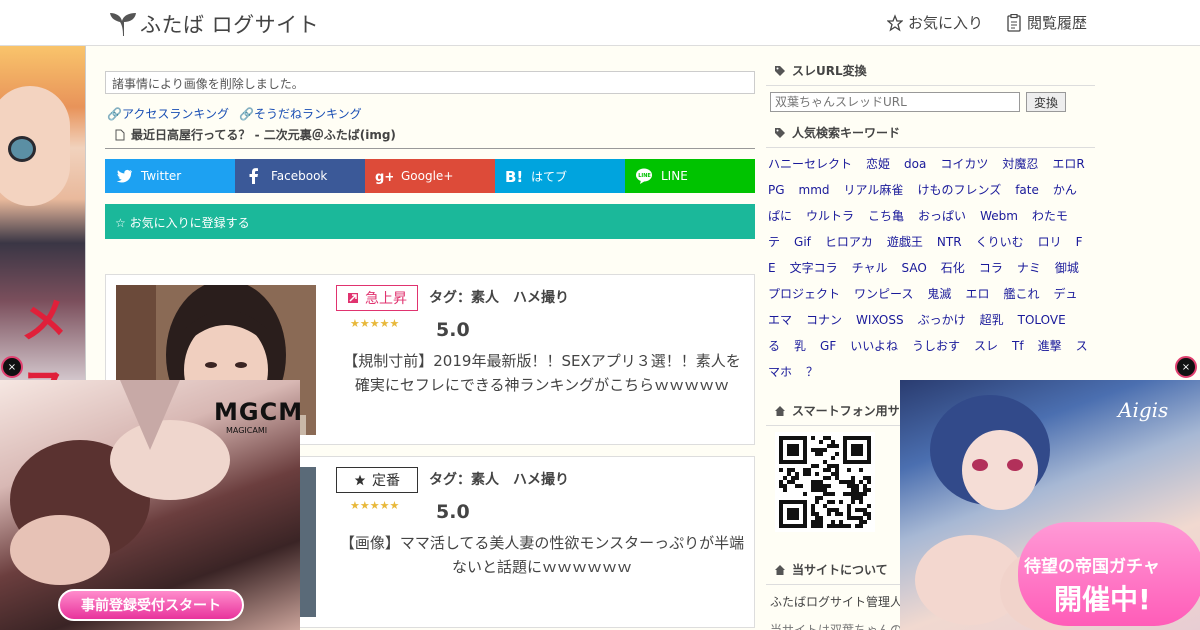 The height and width of the screenshot is (630, 1200). What do you see at coordinates (263, 135) in the screenshot?
I see `source-thread-title: 最近日高屋行ってる？ - 二次元裏＠ふたば(img)` at bounding box center [263, 135].